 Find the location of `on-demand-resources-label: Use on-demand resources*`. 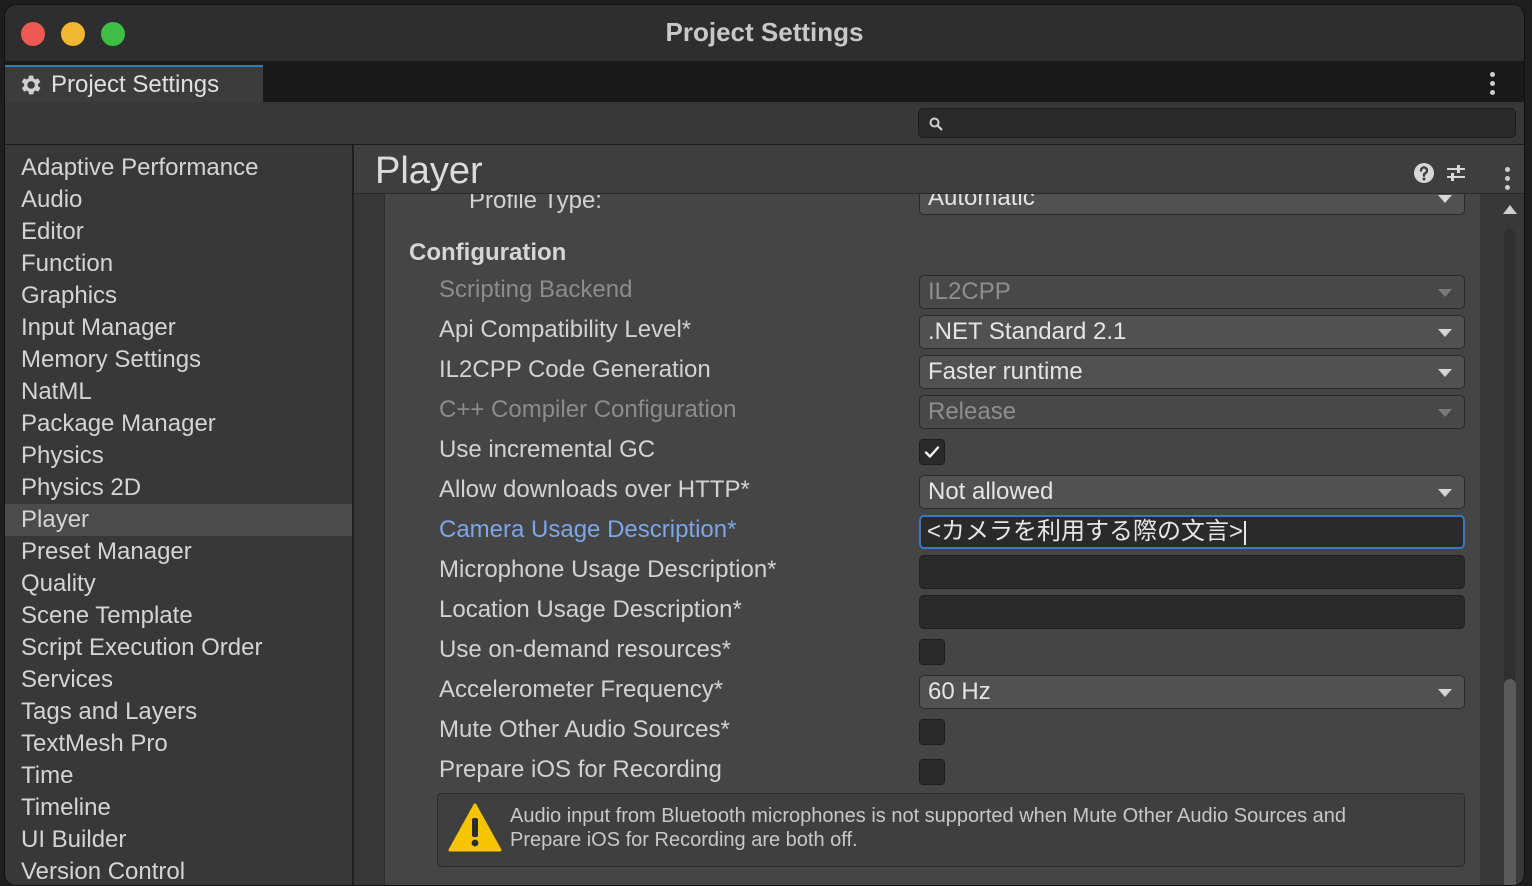

on-demand-resources-label: Use on-demand resources* is located at coordinates (585, 649).